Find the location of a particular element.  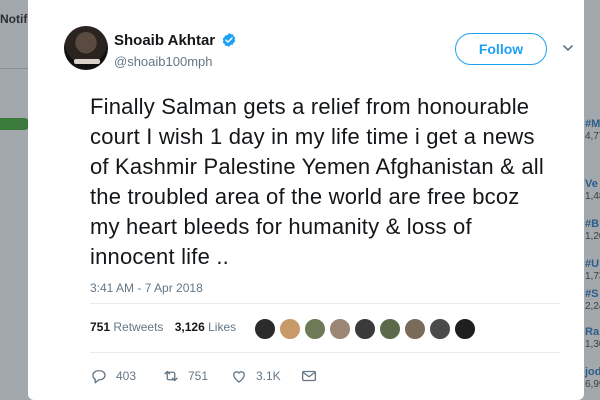

trend-item: Ve 1,48 is located at coordinates (592, 190).